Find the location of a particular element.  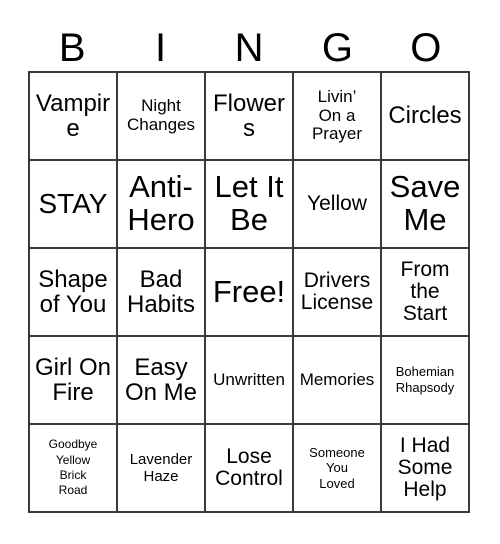

bingo-cell-label: Easy On Me is located at coordinates (161, 379).